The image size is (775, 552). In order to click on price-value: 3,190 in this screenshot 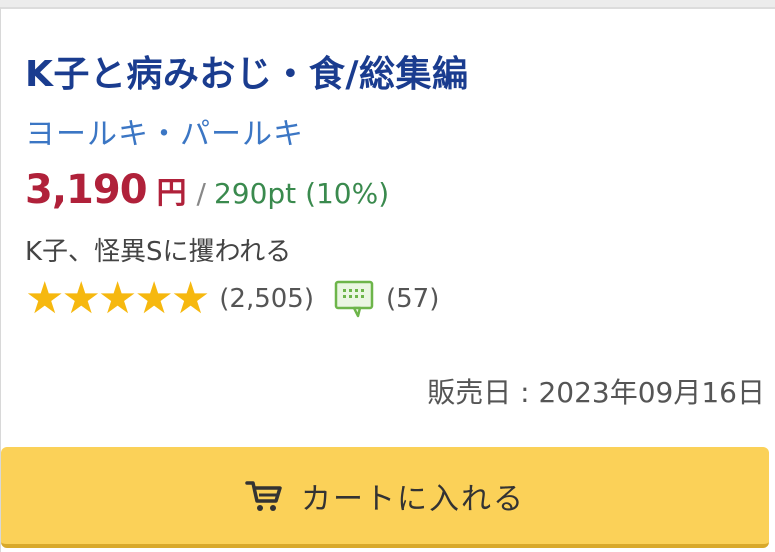, I will do `click(86, 190)`.